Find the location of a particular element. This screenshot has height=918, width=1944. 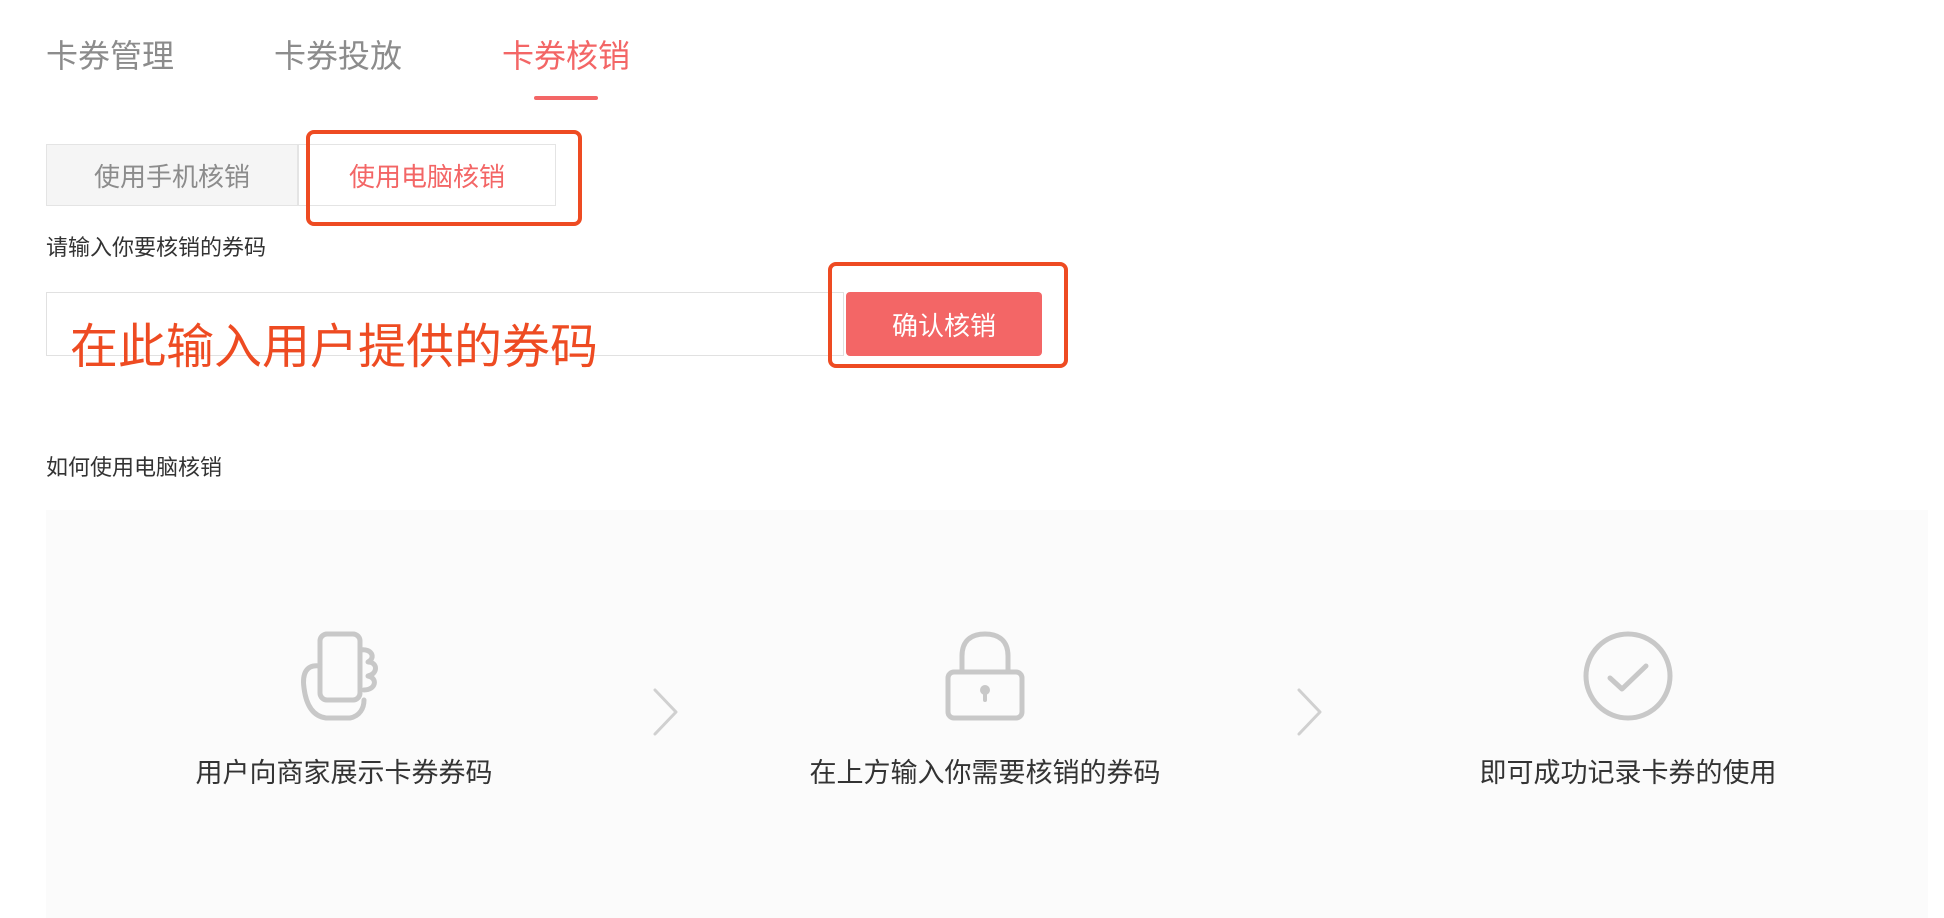

subtab-mobile-redeem: 使用手机核销 is located at coordinates (172, 175).